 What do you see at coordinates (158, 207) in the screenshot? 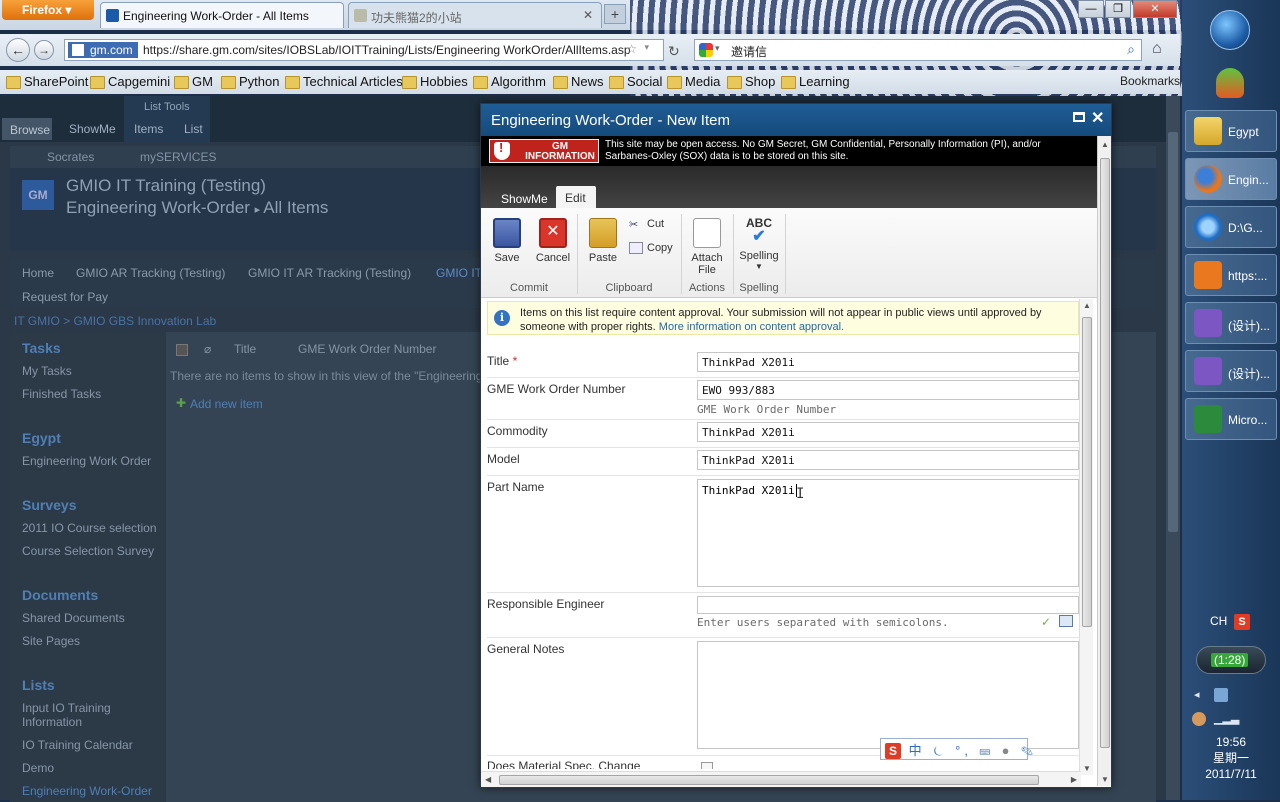
I see `sp-list-title-link: Engineering Work-Order` at bounding box center [158, 207].